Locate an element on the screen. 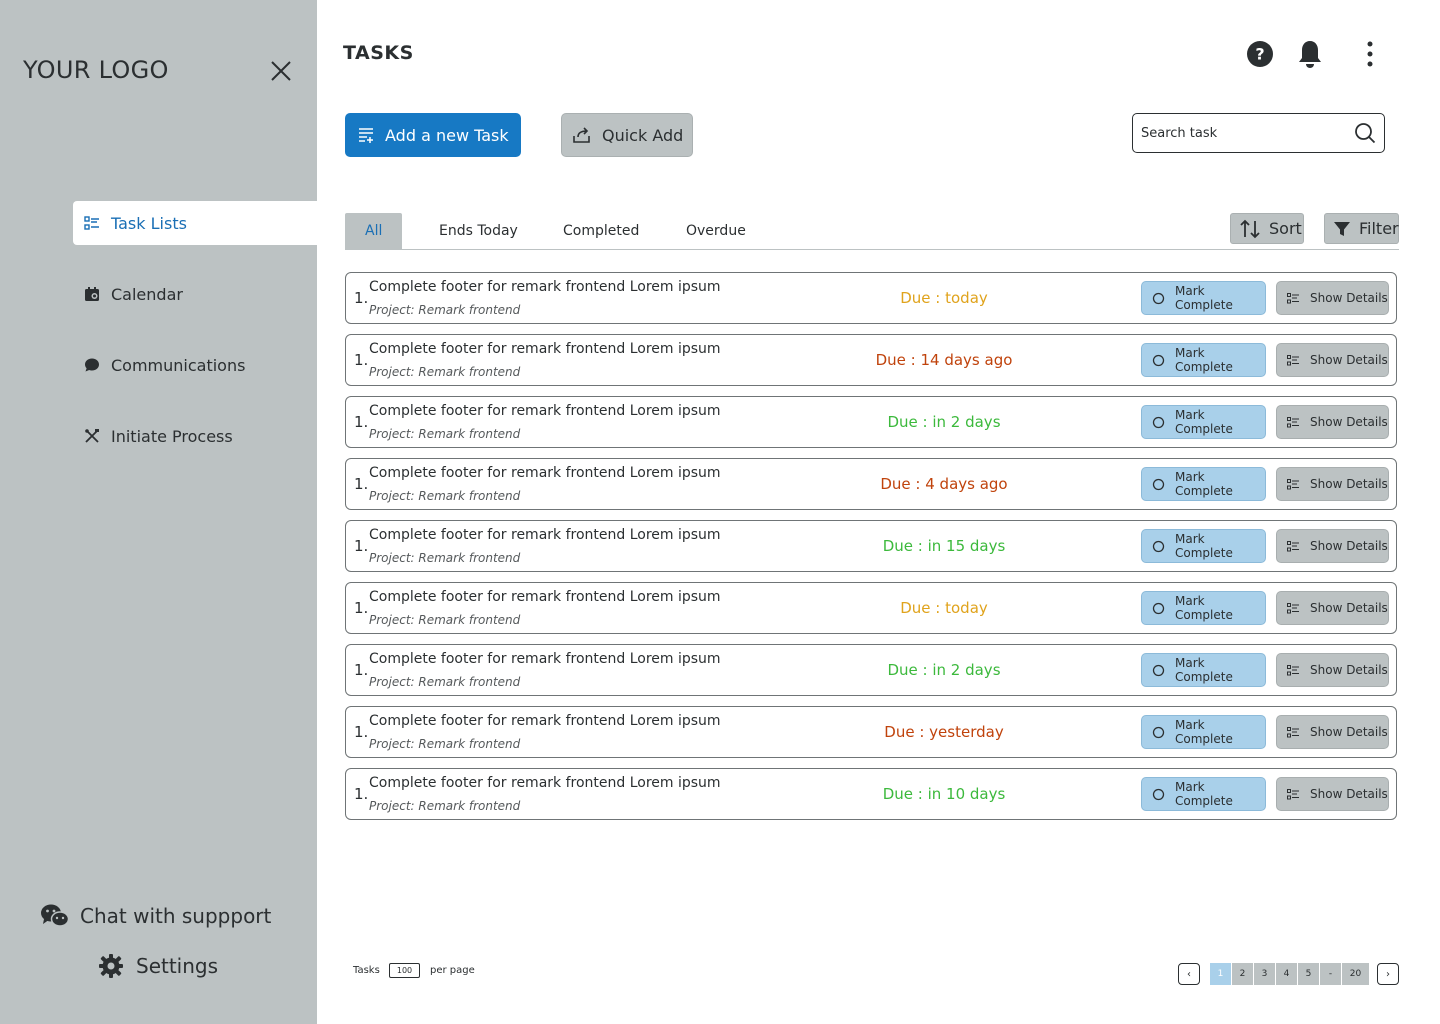 The height and width of the screenshot is (1024, 1440). task-due: Due : today is located at coordinates (944, 298).